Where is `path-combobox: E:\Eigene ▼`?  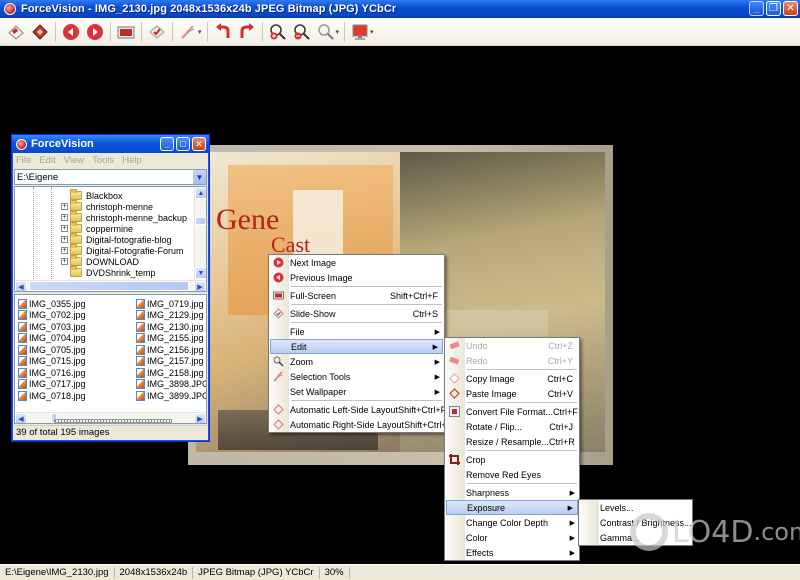
path-combobox: E:\Eigene ▼ is located at coordinates (110, 177).